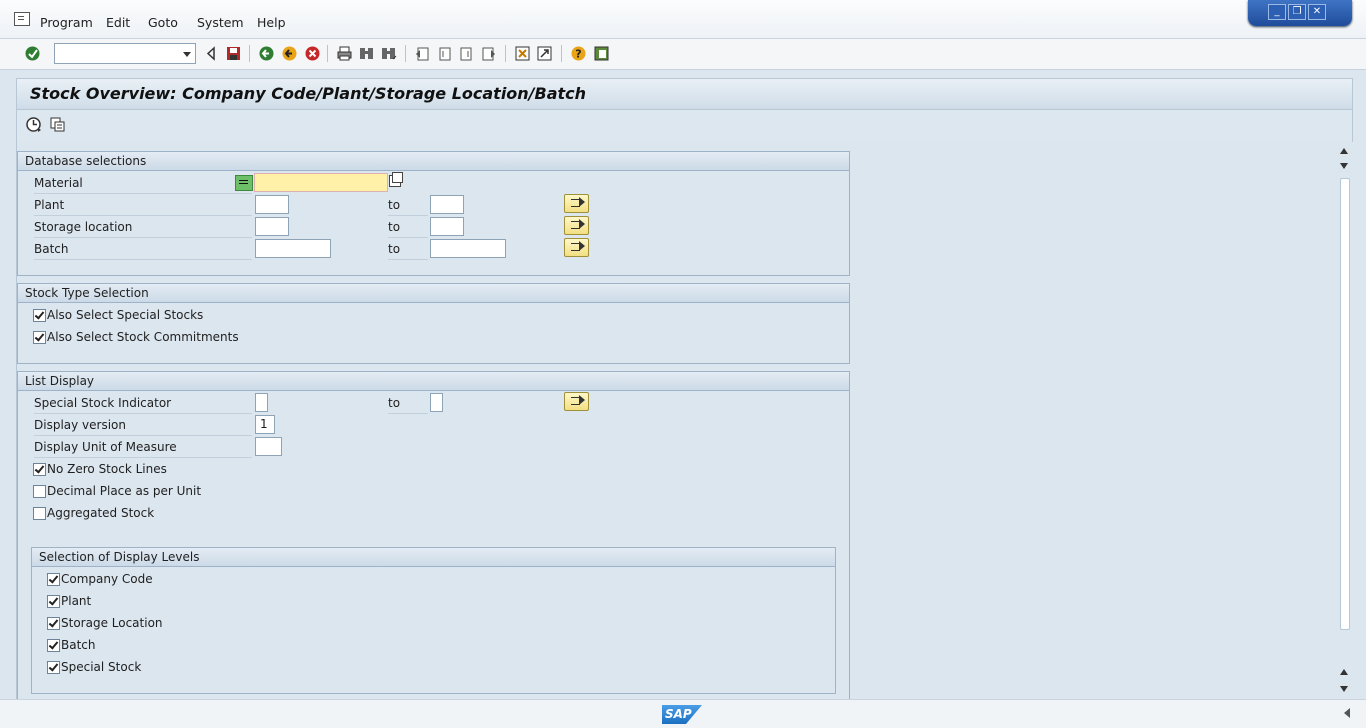  I want to click on application-toolbar, so click(684, 126).